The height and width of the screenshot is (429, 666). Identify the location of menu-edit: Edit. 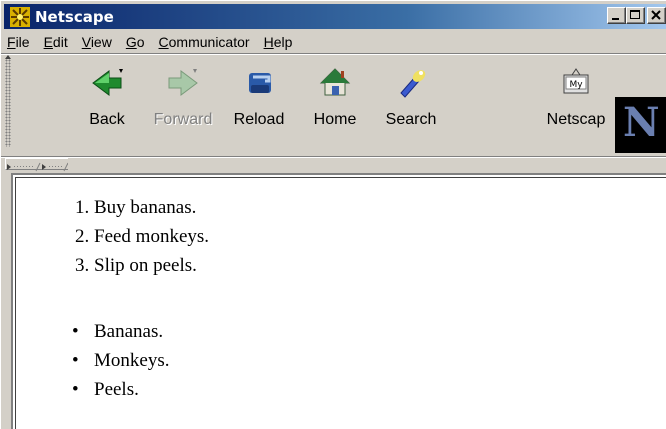
(56, 42).